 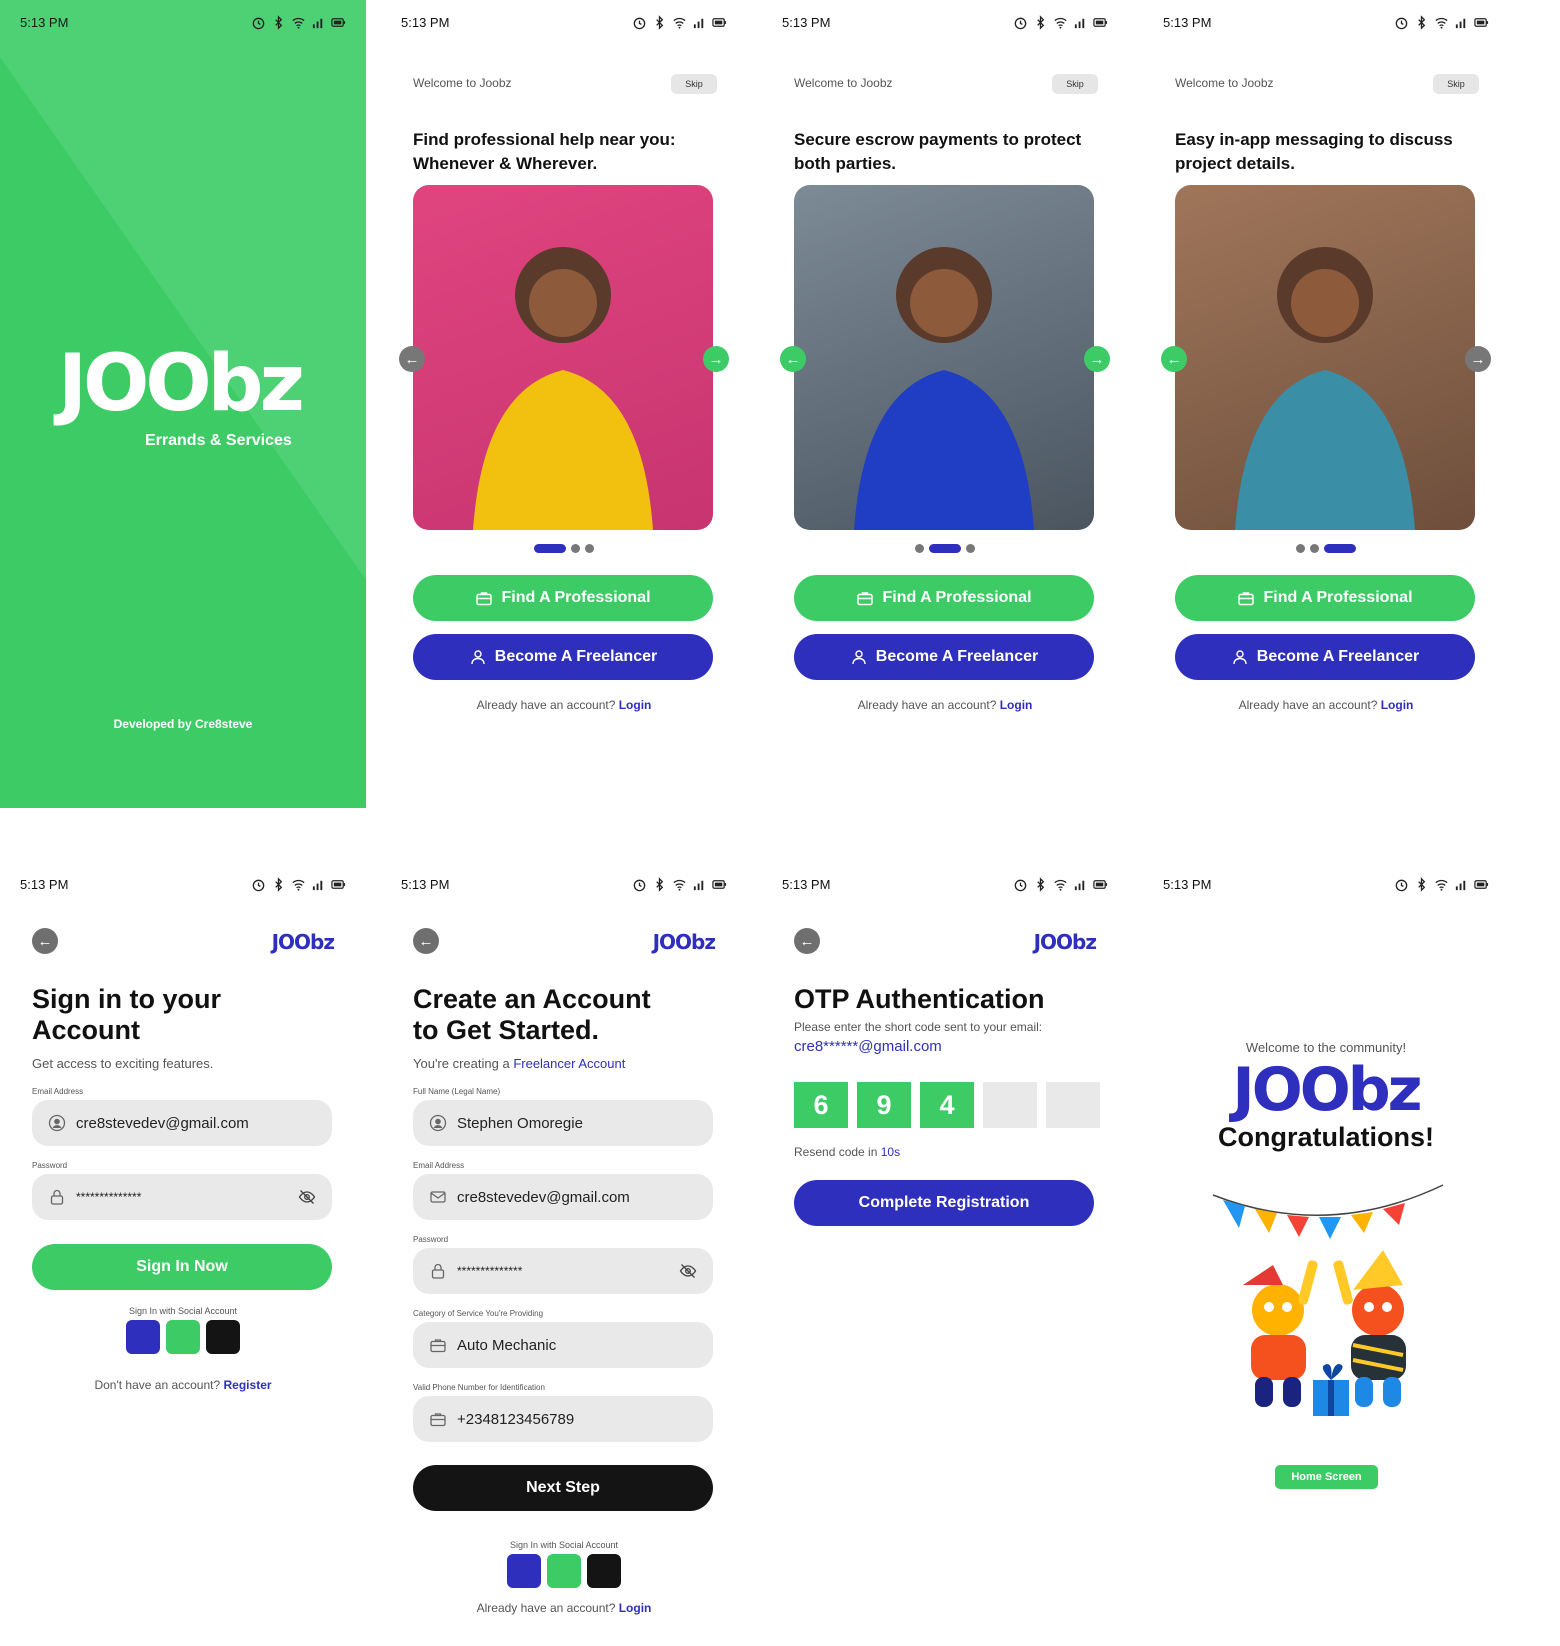 I want to click on phone-value: +2348123456789, so click(x=516, y=1419).